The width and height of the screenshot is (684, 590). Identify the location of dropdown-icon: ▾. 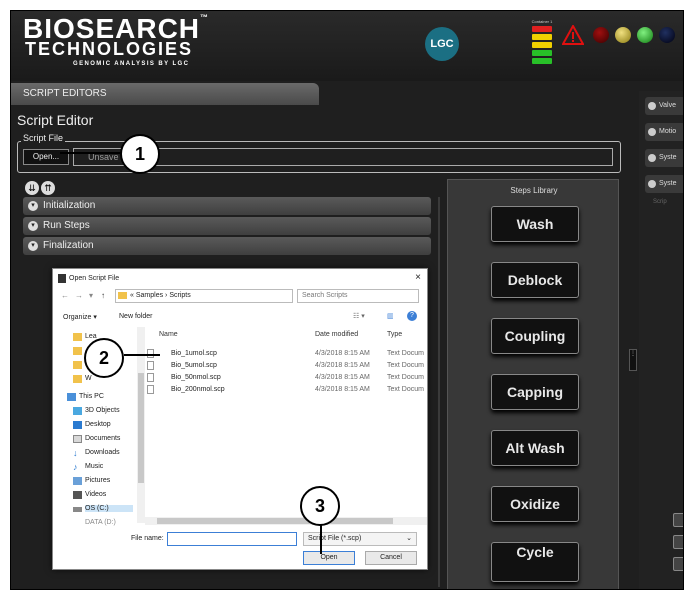
(91, 295).